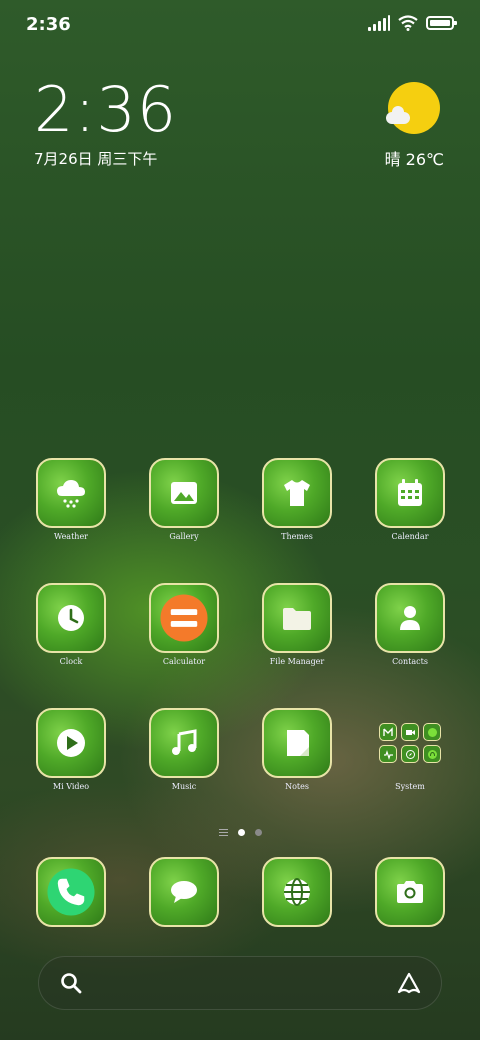 This screenshot has width=480, height=1040. Describe the element at coordinates (96, 159) in the screenshot. I see `widget-date: 7月26日 周三下午` at that location.